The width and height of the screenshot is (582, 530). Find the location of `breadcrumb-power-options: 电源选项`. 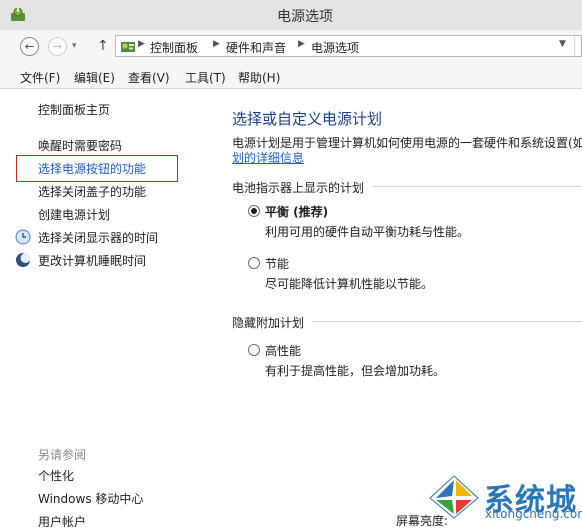

breadcrumb-power-options: 电源选项 is located at coordinates (335, 47).